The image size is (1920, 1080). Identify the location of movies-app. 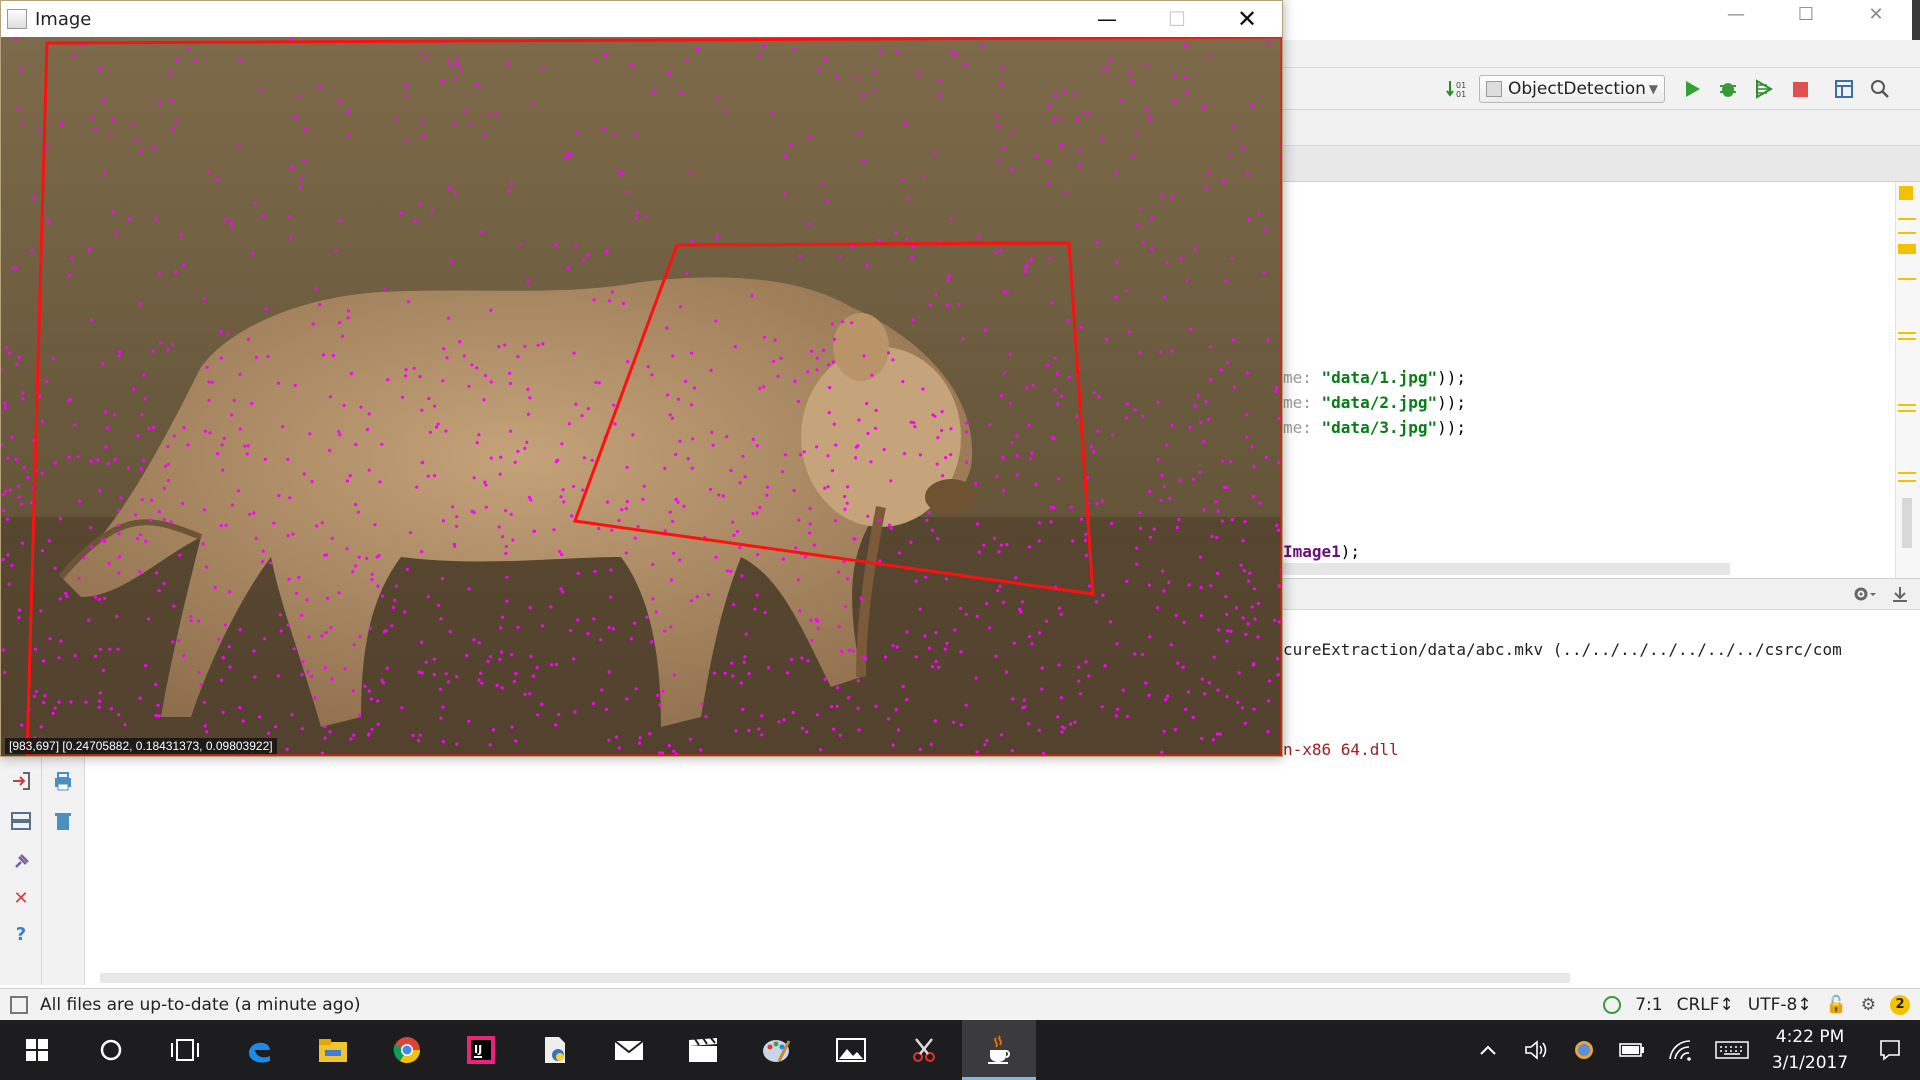
(703, 1050).